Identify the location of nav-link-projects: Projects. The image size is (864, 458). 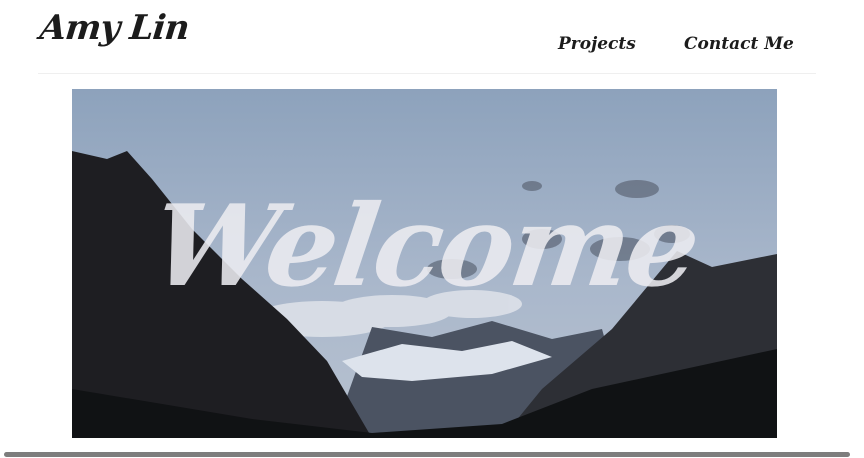
(597, 44).